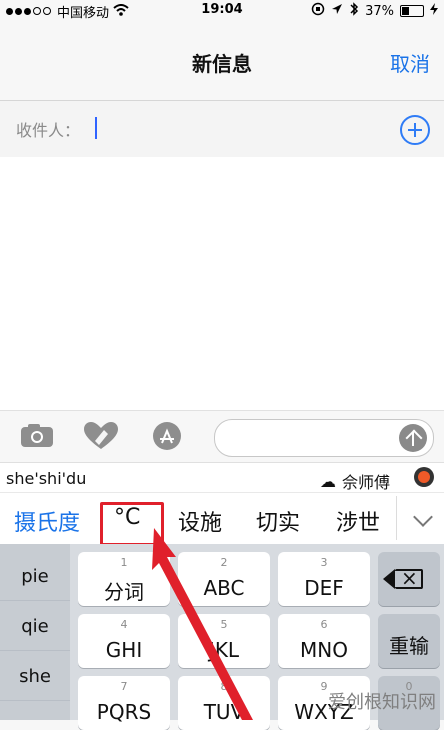  Describe the element at coordinates (127, 517) in the screenshot. I see `candidate-2: °C` at that location.